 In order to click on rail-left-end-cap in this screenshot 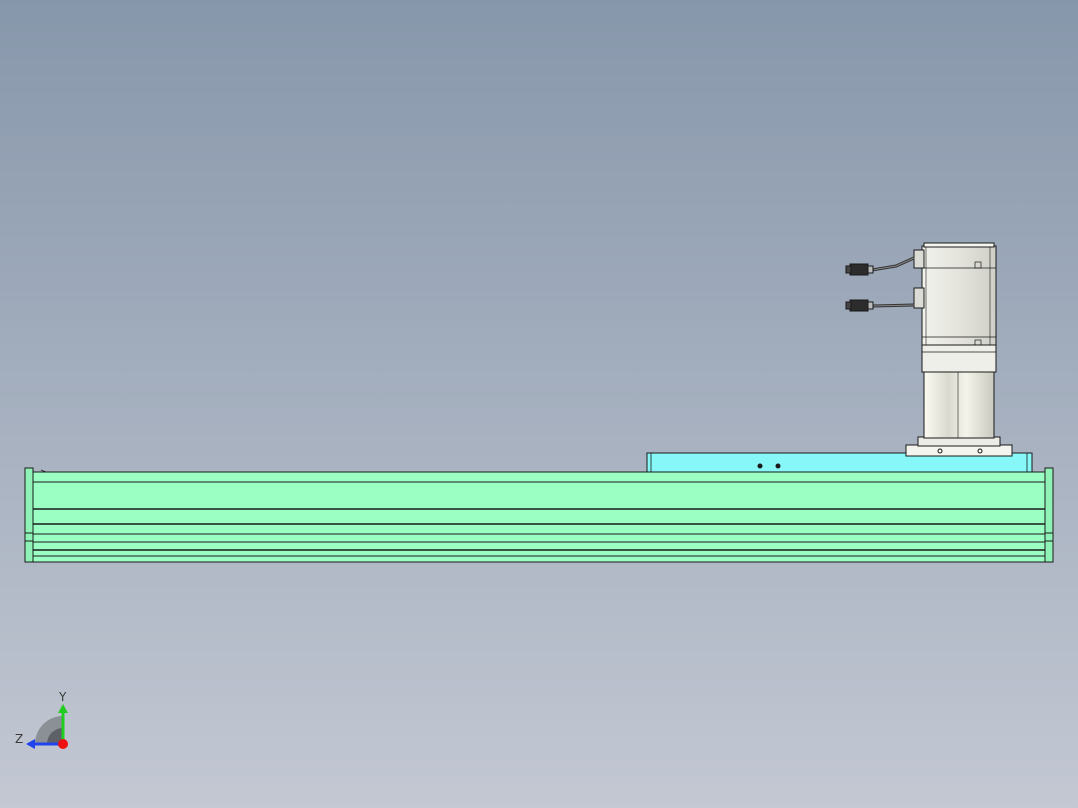, I will do `click(29, 515)`.